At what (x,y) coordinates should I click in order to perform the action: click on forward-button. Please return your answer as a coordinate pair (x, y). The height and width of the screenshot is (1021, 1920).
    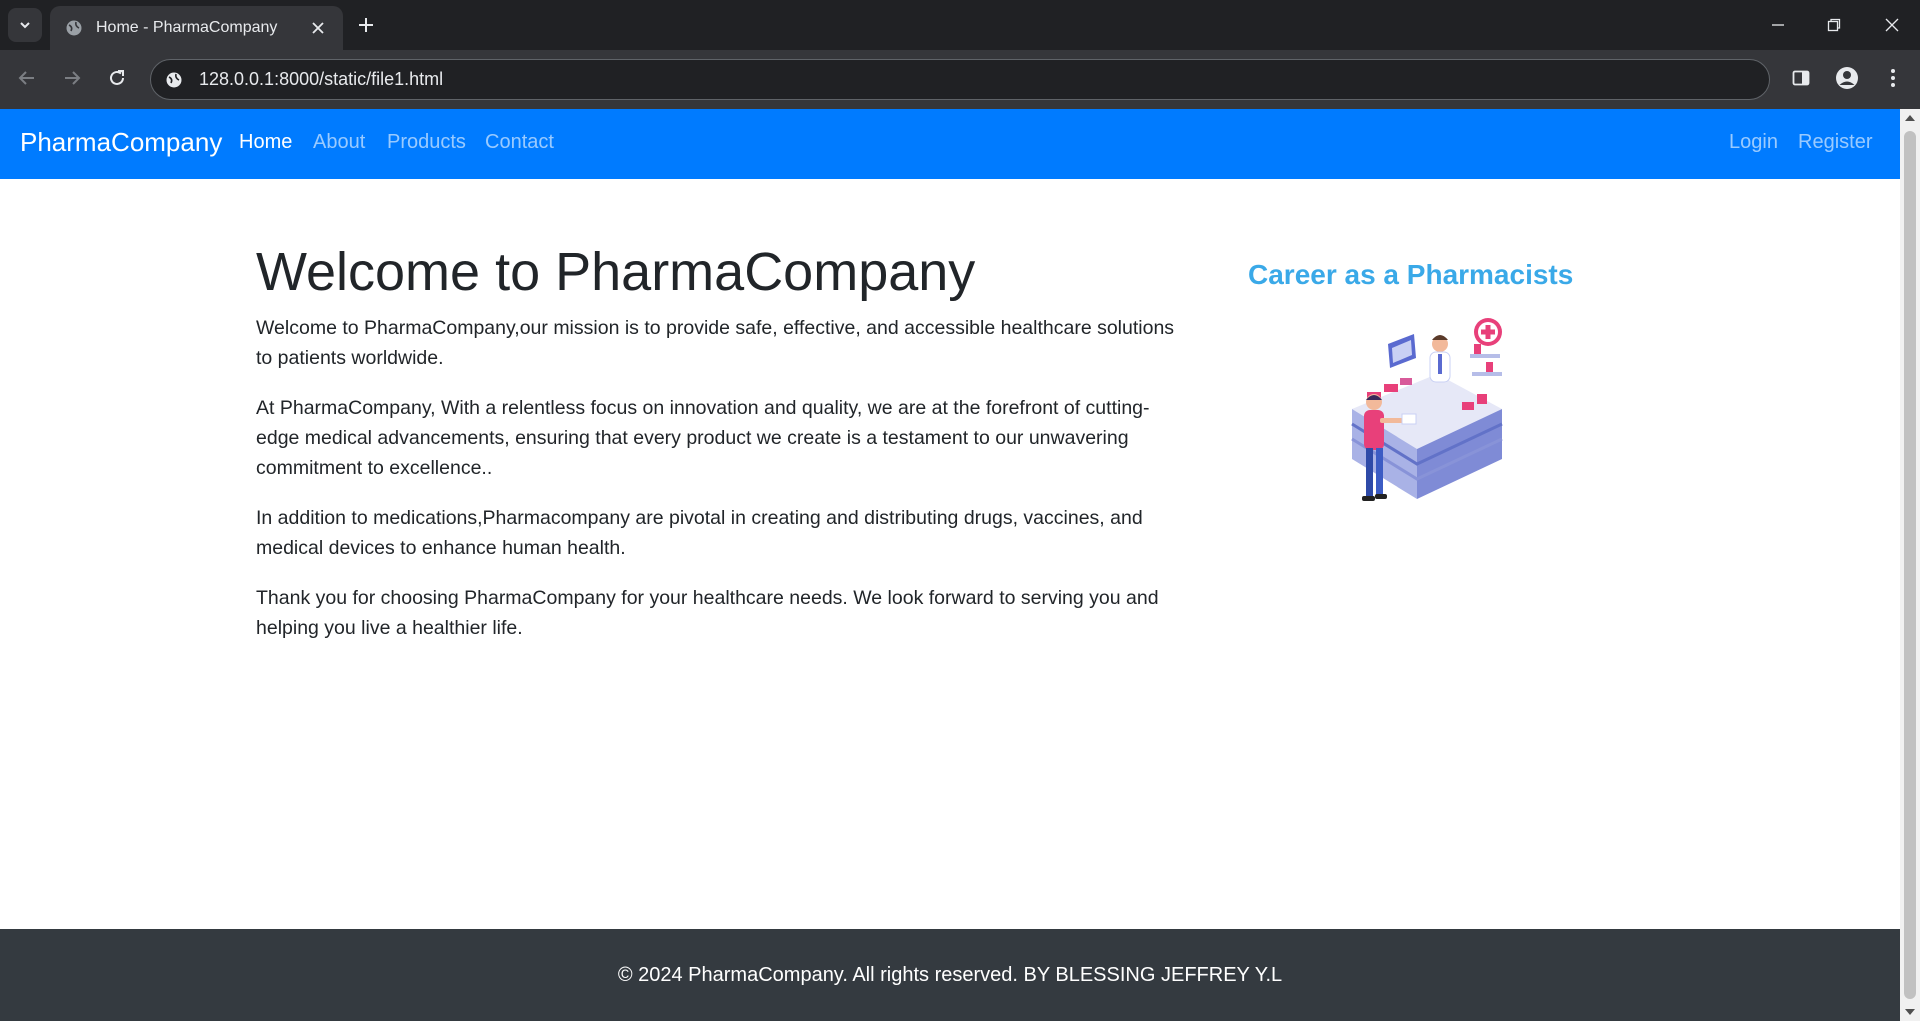
    Looking at the image, I should click on (72, 78).